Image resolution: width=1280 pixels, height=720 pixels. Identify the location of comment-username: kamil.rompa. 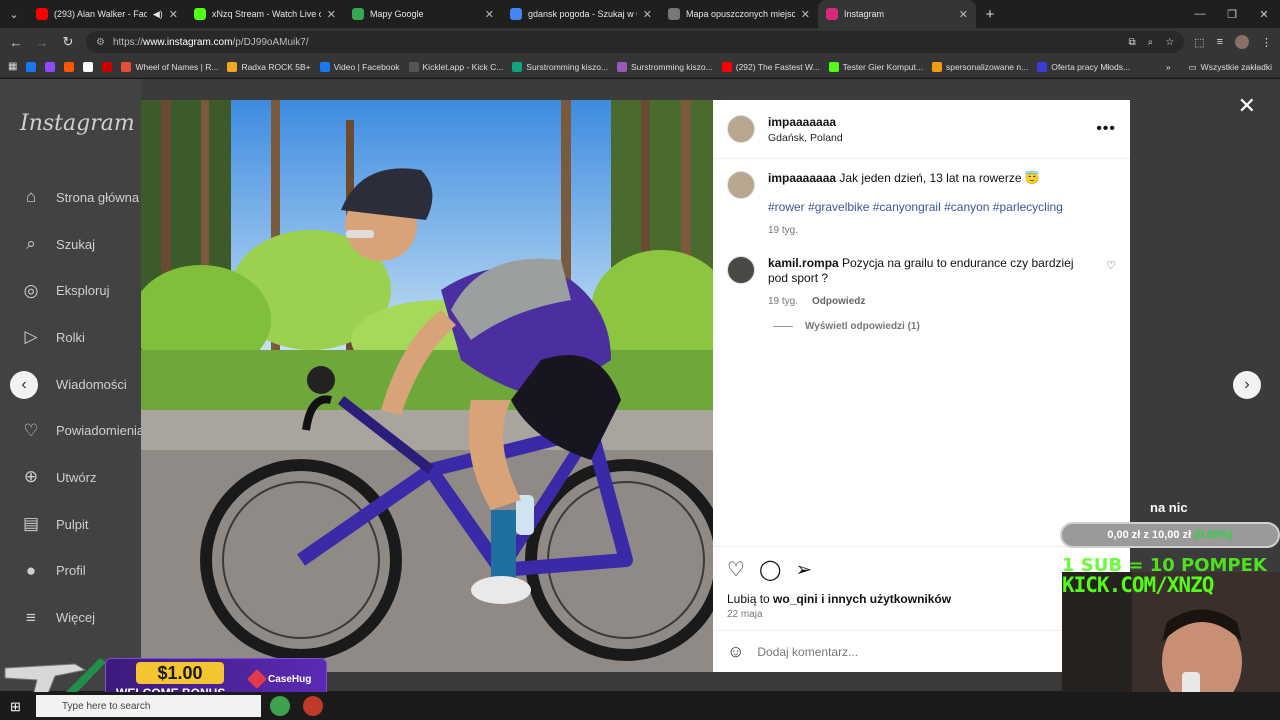
(803, 263).